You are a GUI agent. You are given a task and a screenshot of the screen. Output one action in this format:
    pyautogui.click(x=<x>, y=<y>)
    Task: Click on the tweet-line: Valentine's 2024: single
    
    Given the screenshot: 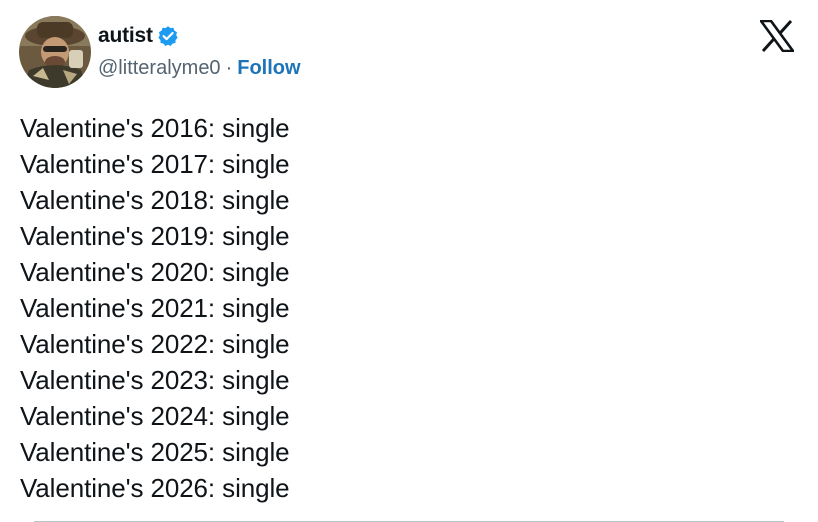 What is the action you would take?
    pyautogui.click(x=155, y=416)
    